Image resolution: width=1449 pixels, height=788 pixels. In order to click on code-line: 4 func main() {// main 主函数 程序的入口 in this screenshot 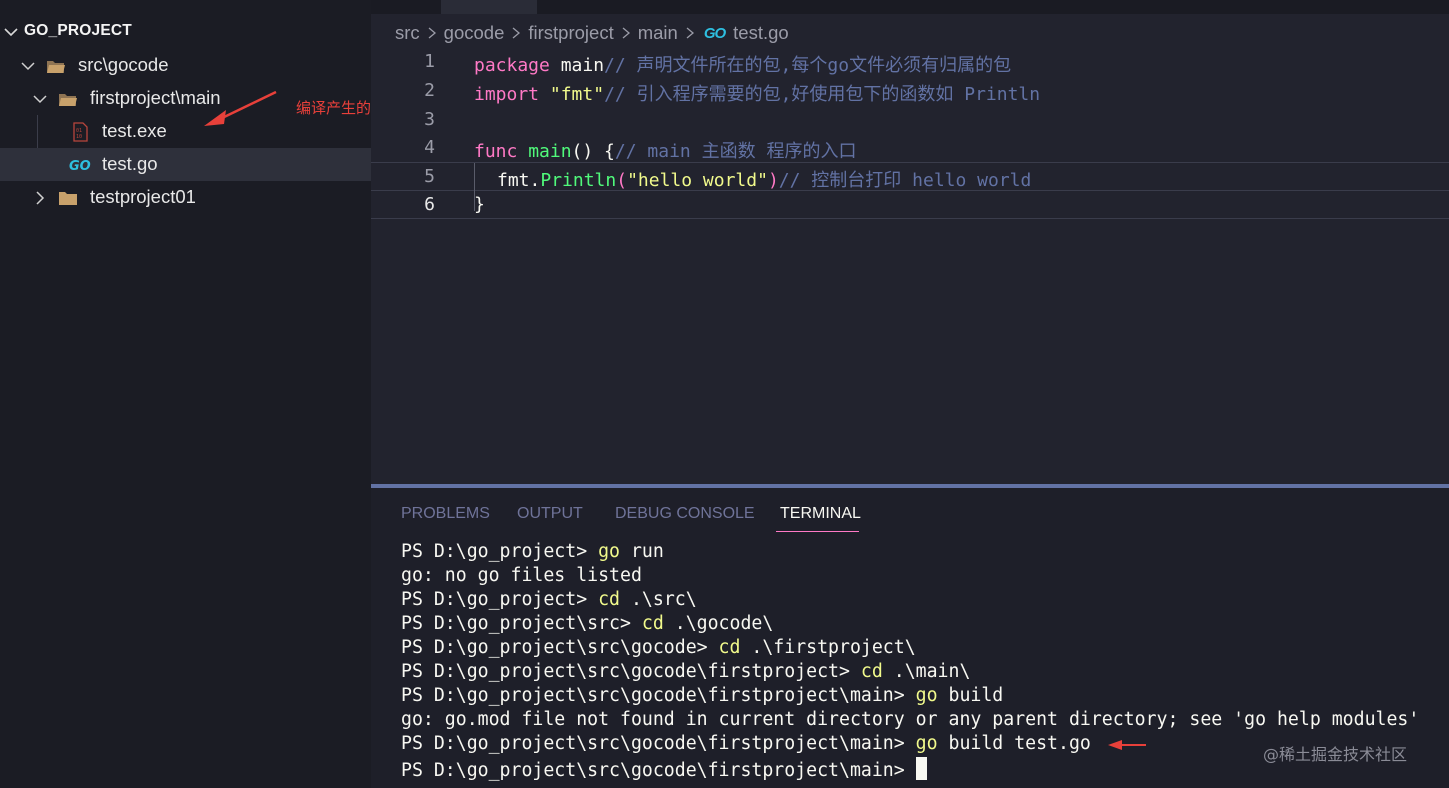, I will do `click(910, 148)`.